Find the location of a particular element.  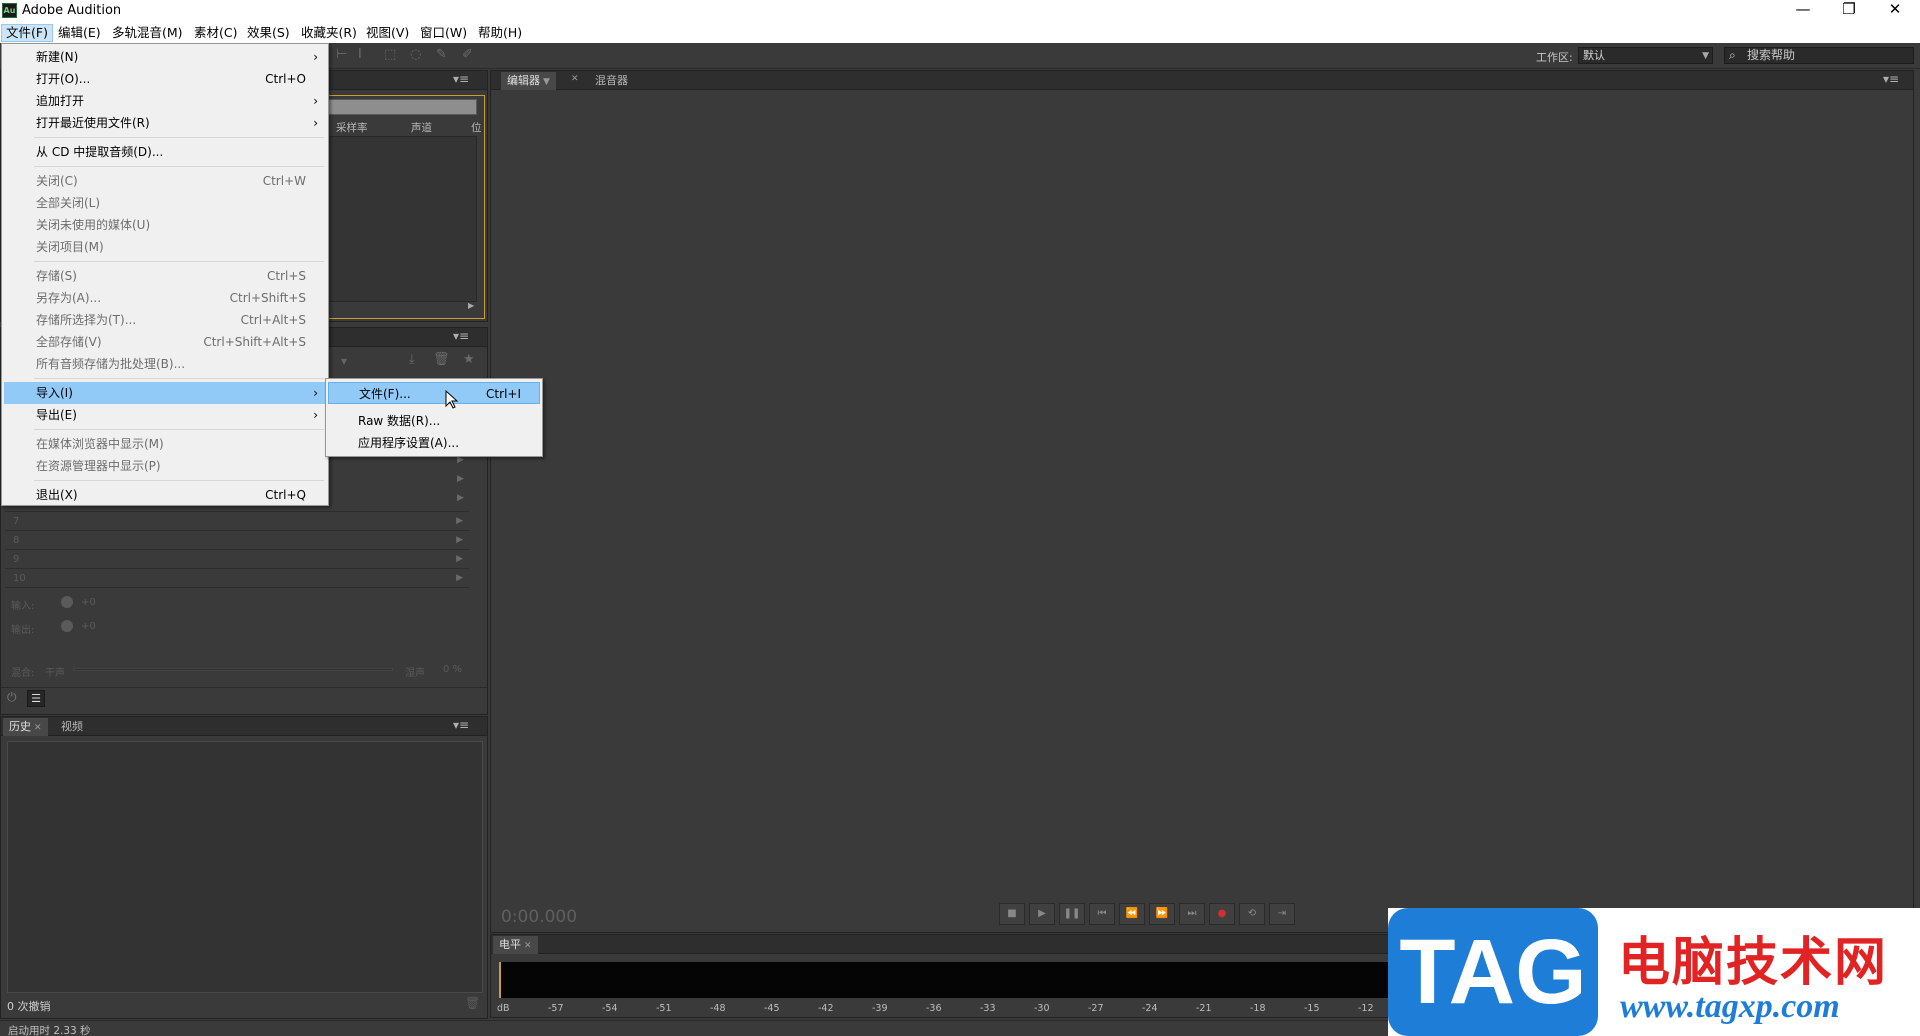

time-selection-tool-icon: ⊢ is located at coordinates (341, 54).